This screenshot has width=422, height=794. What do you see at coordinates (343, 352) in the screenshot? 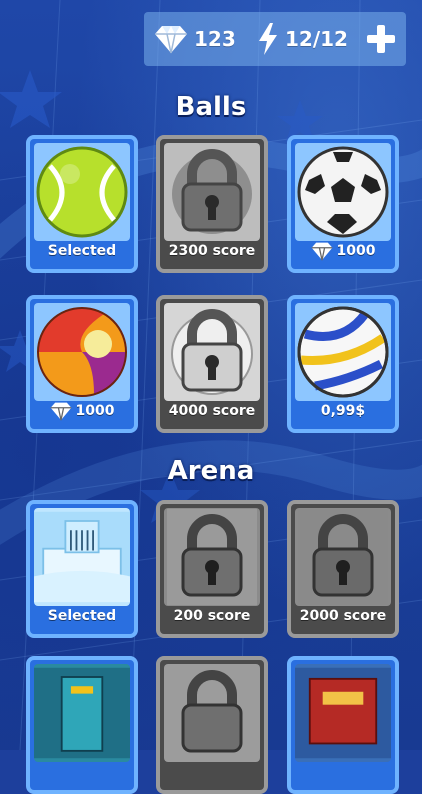
I see `volleyball-icon` at bounding box center [343, 352].